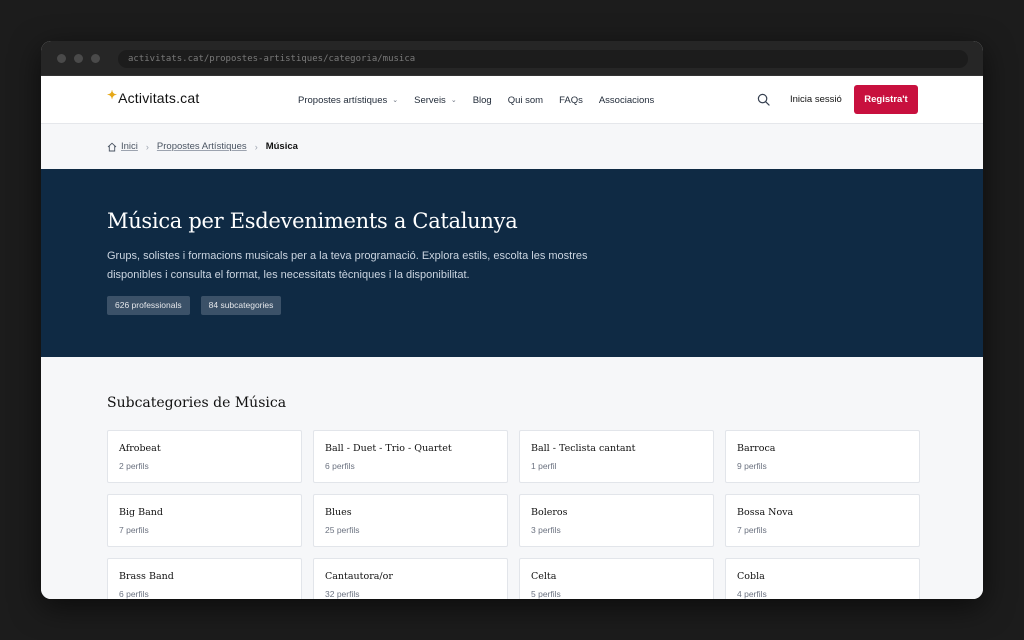 The image size is (1024, 640). I want to click on menu-item-label: Propostes artístiques, so click(343, 100).